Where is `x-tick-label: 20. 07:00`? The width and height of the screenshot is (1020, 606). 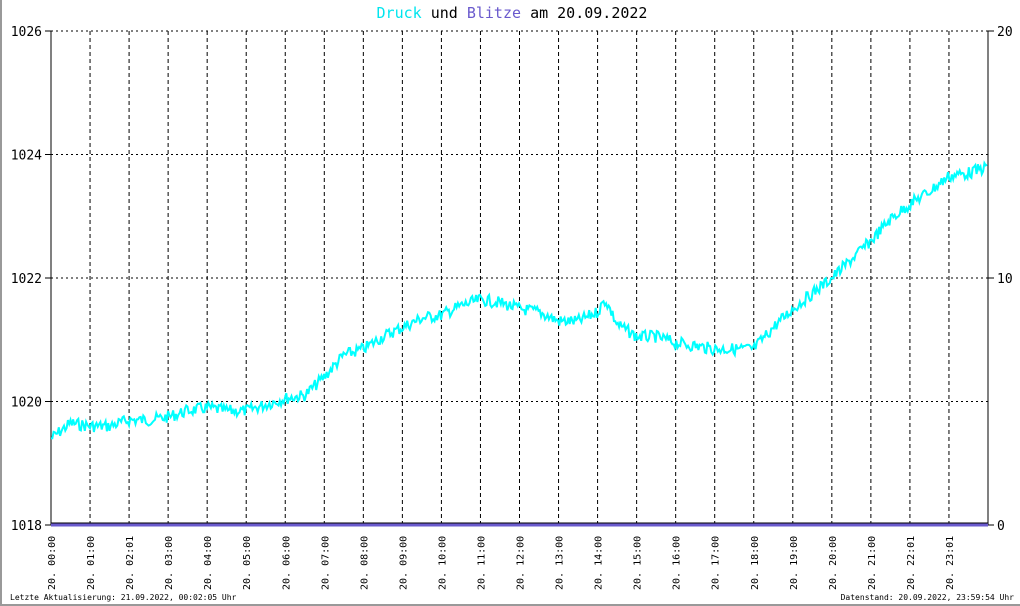 x-tick-label: 20. 07:00 is located at coordinates (325, 563).